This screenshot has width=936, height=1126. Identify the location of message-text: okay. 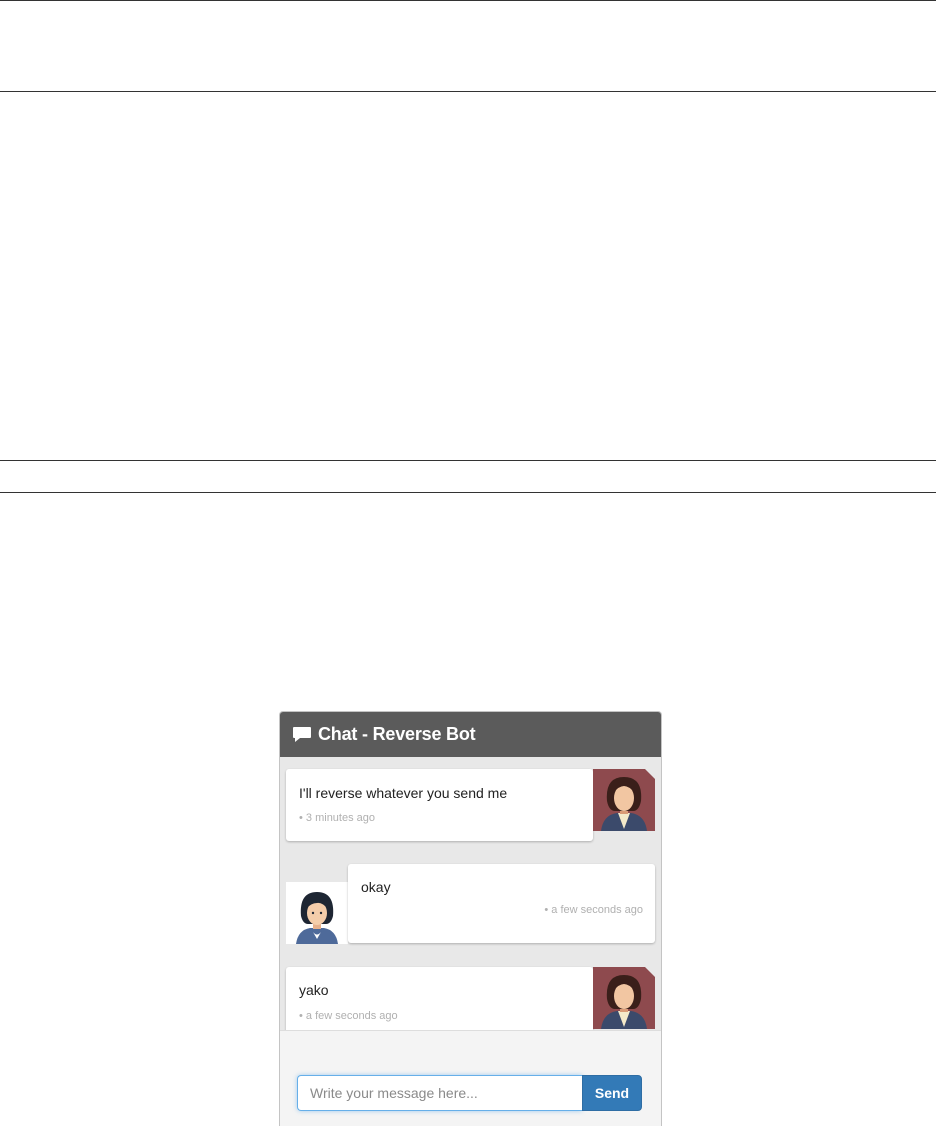
(376, 887).